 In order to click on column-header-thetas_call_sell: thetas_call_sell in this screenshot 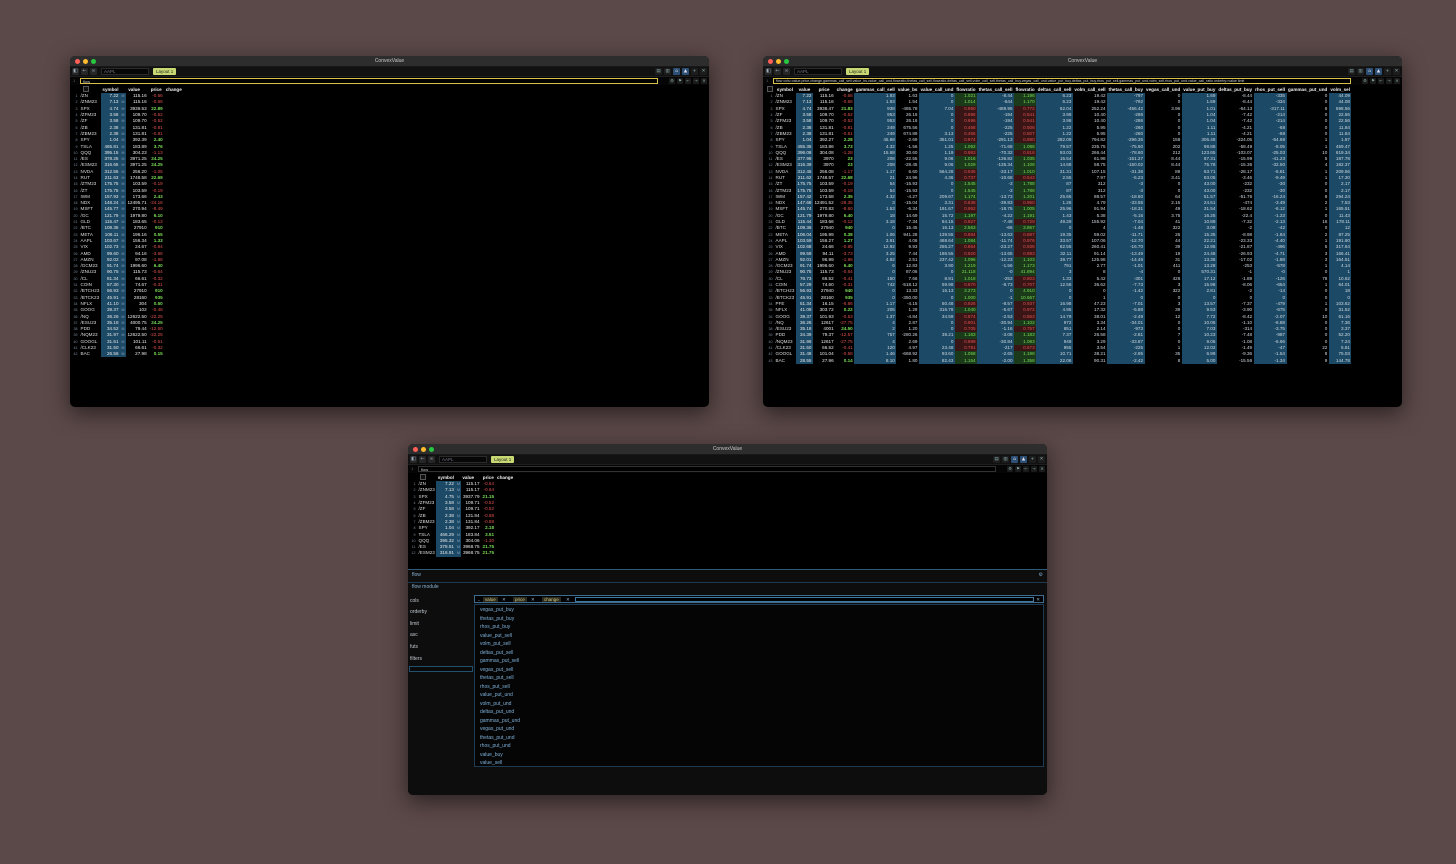, I will do `click(995, 89)`.